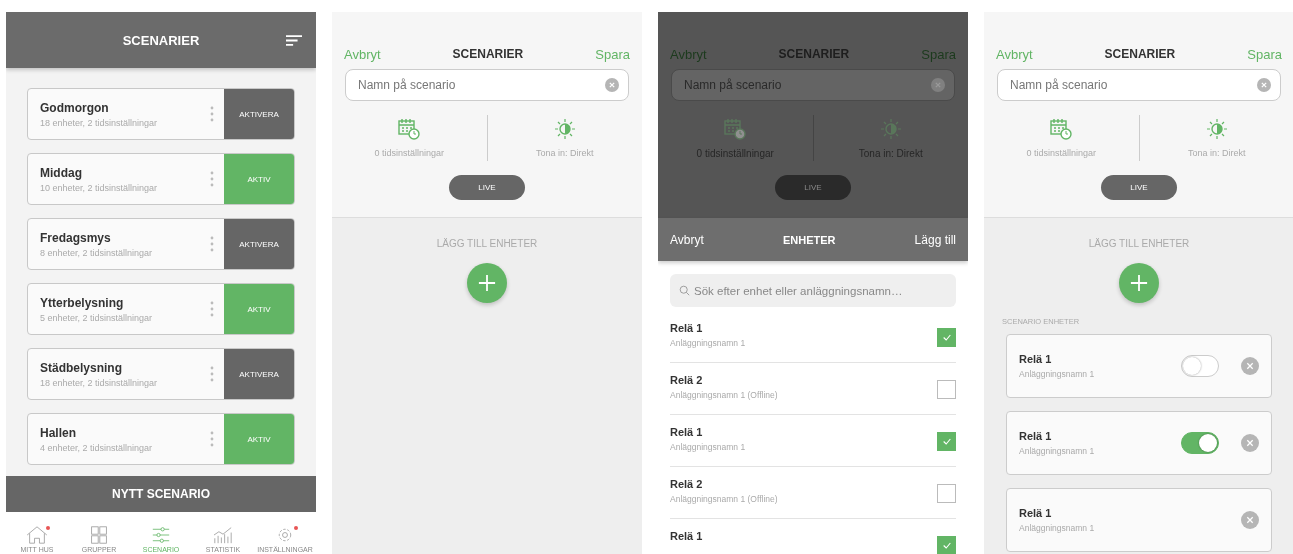 The width and height of the screenshot is (1293, 554). What do you see at coordinates (37, 535) in the screenshot?
I see `house-icon` at bounding box center [37, 535].